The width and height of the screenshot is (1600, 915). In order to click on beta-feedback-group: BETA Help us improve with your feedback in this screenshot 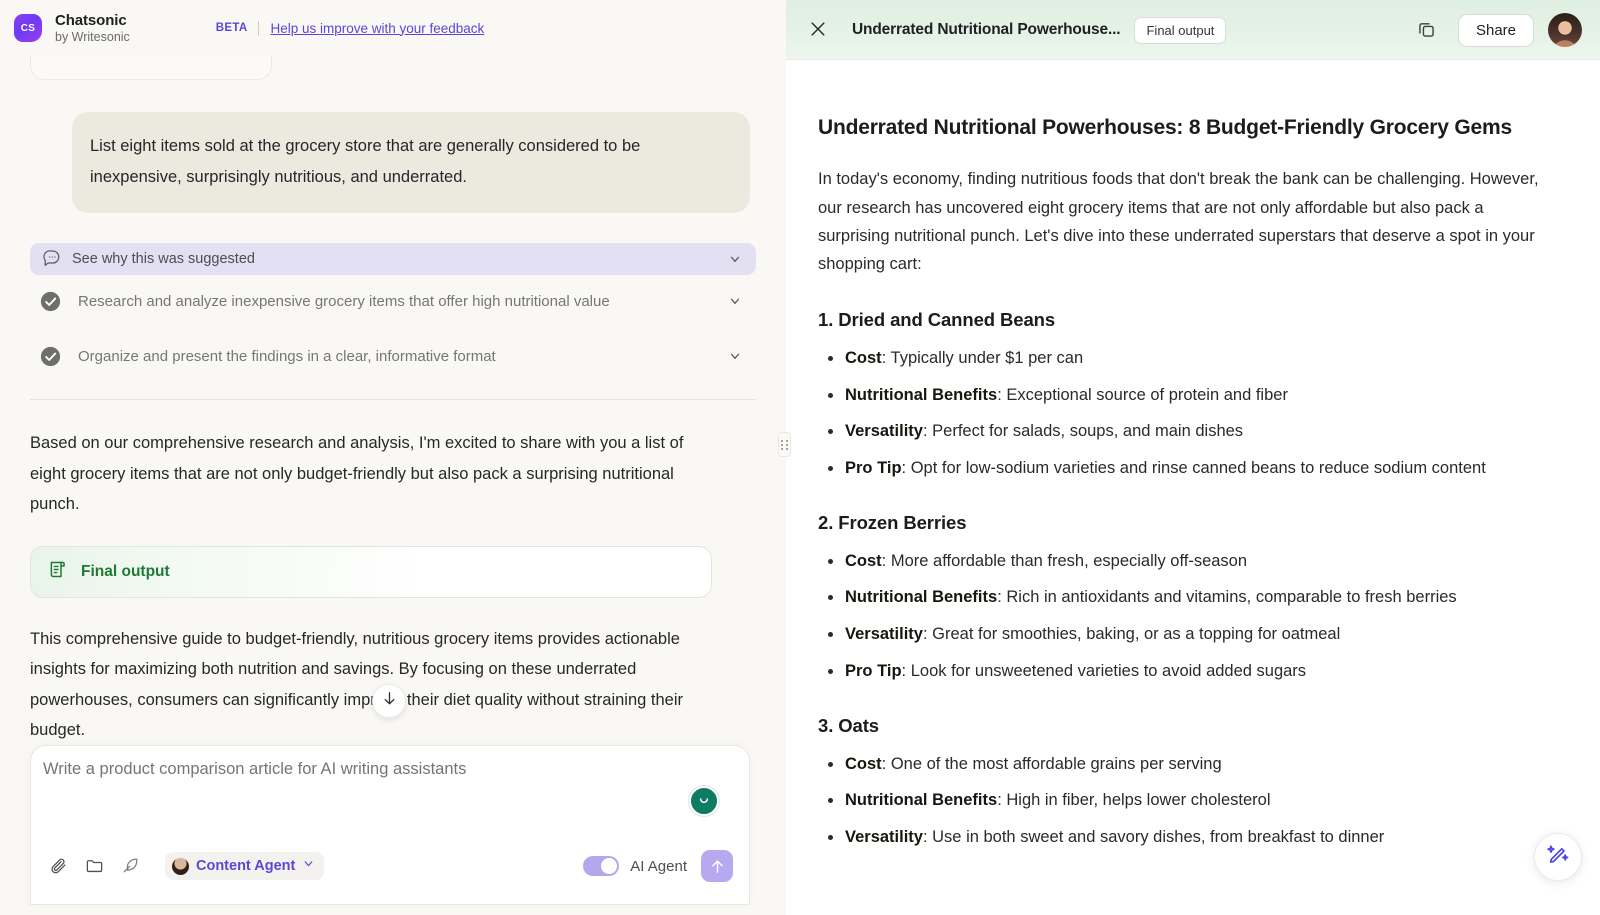, I will do `click(349, 28)`.